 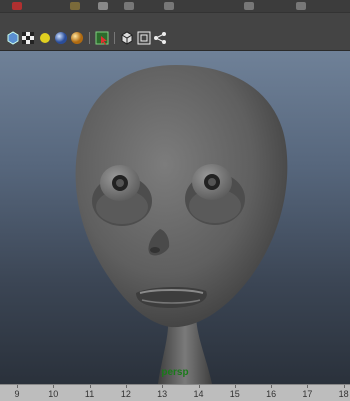 I want to click on timeline-tick-label: 17, so click(x=307, y=394).